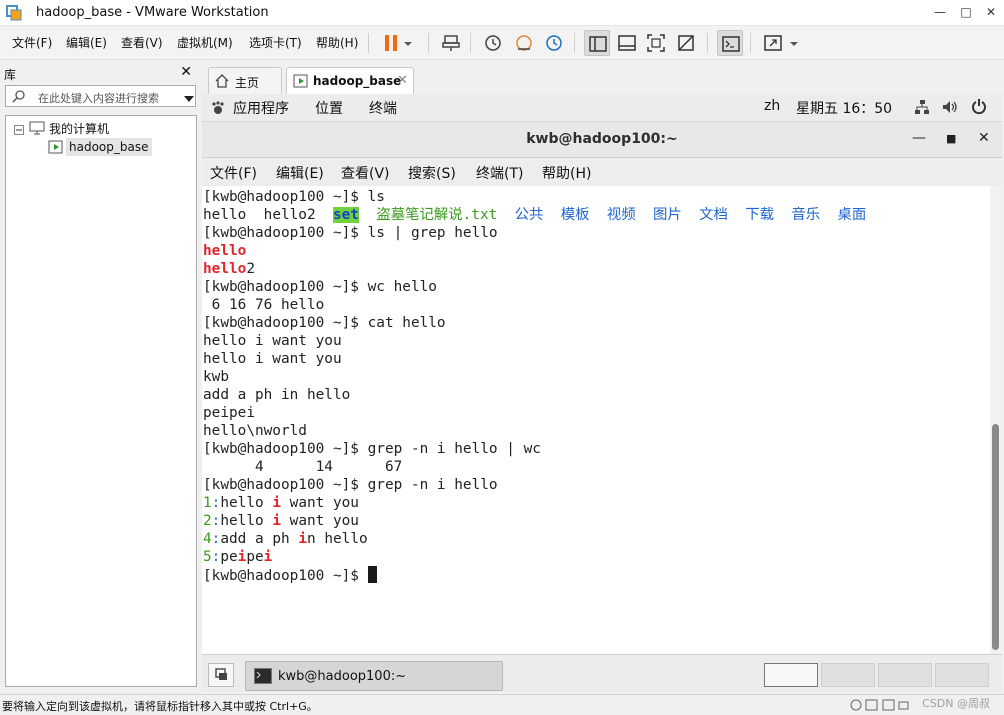  What do you see at coordinates (432, 173) in the screenshot?
I see `terminal-menu-search: 搜索(S)` at bounding box center [432, 173].